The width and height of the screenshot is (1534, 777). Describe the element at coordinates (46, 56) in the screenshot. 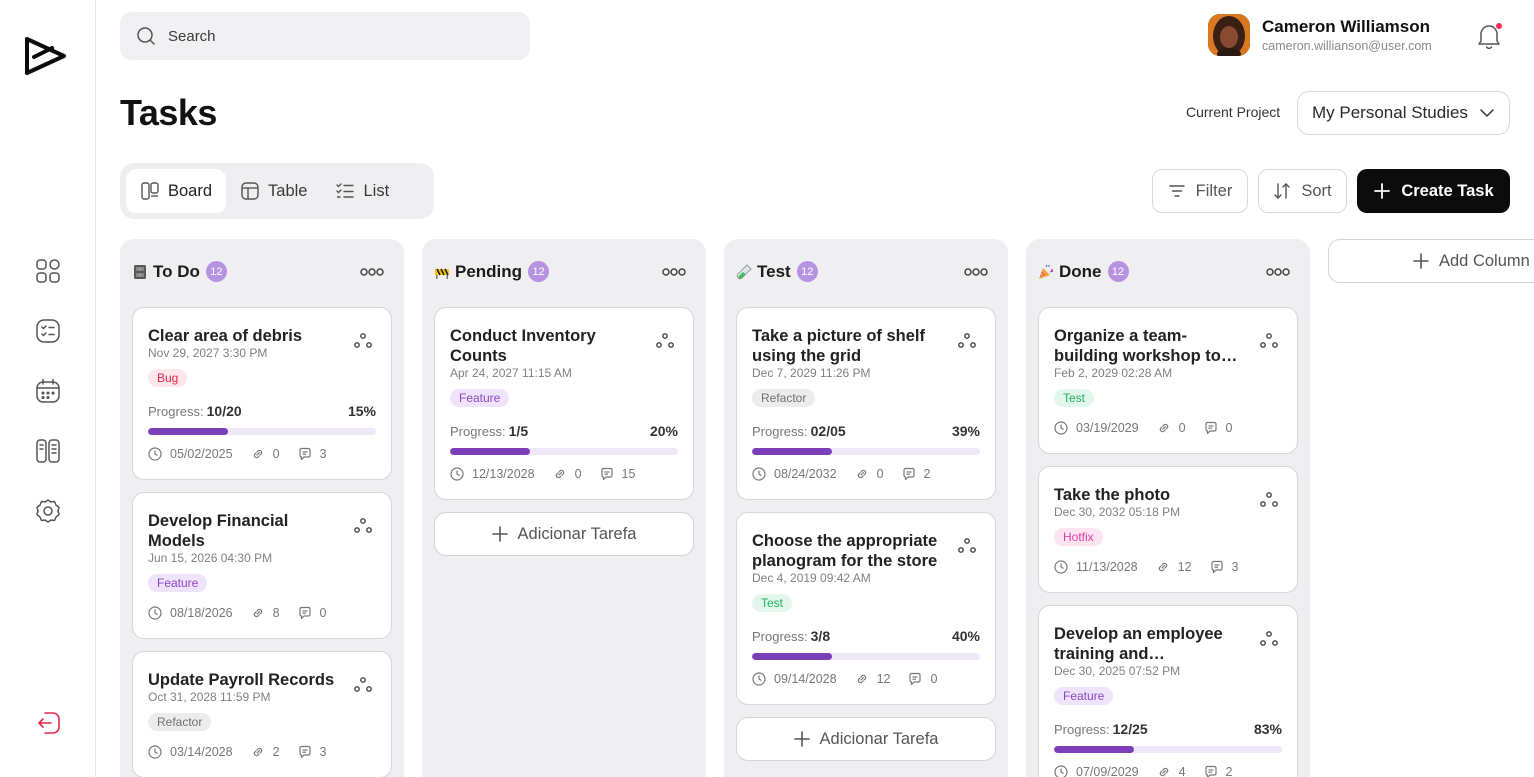

I see `app-logo-icon` at that location.